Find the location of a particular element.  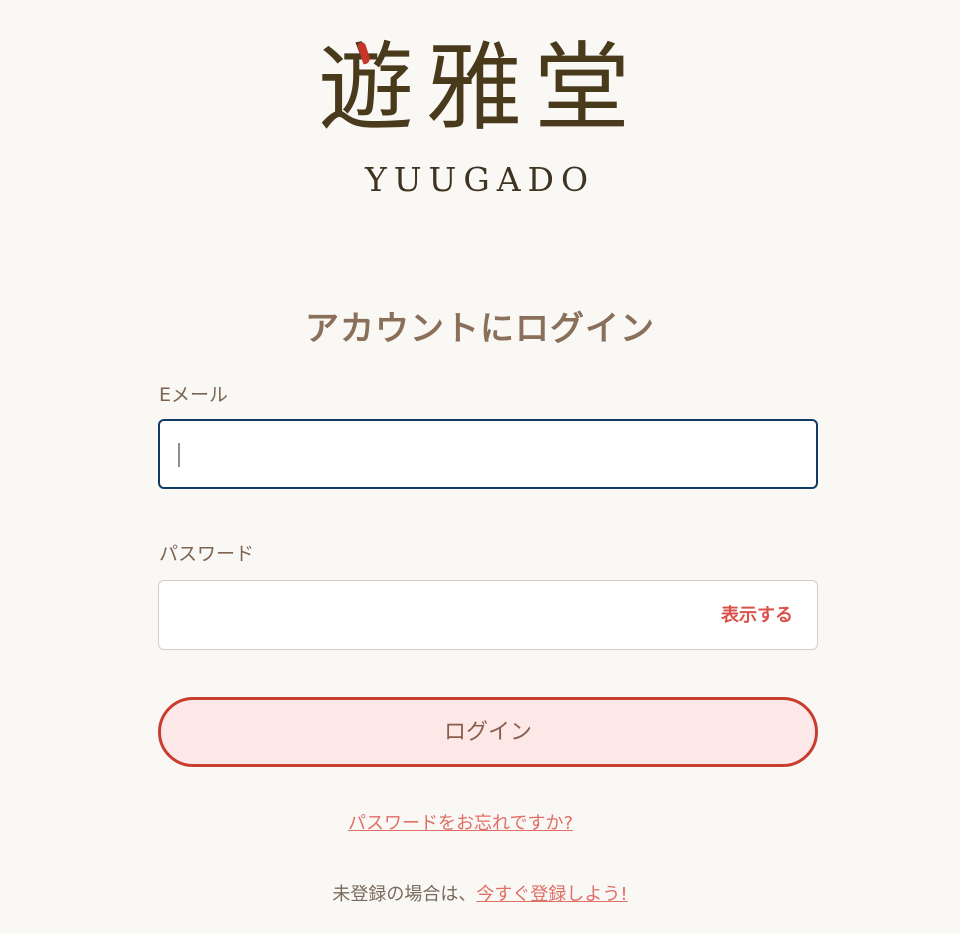

register-prompt-row: 未登録の場合は、今すぐ登録しよう! is located at coordinates (480, 895).